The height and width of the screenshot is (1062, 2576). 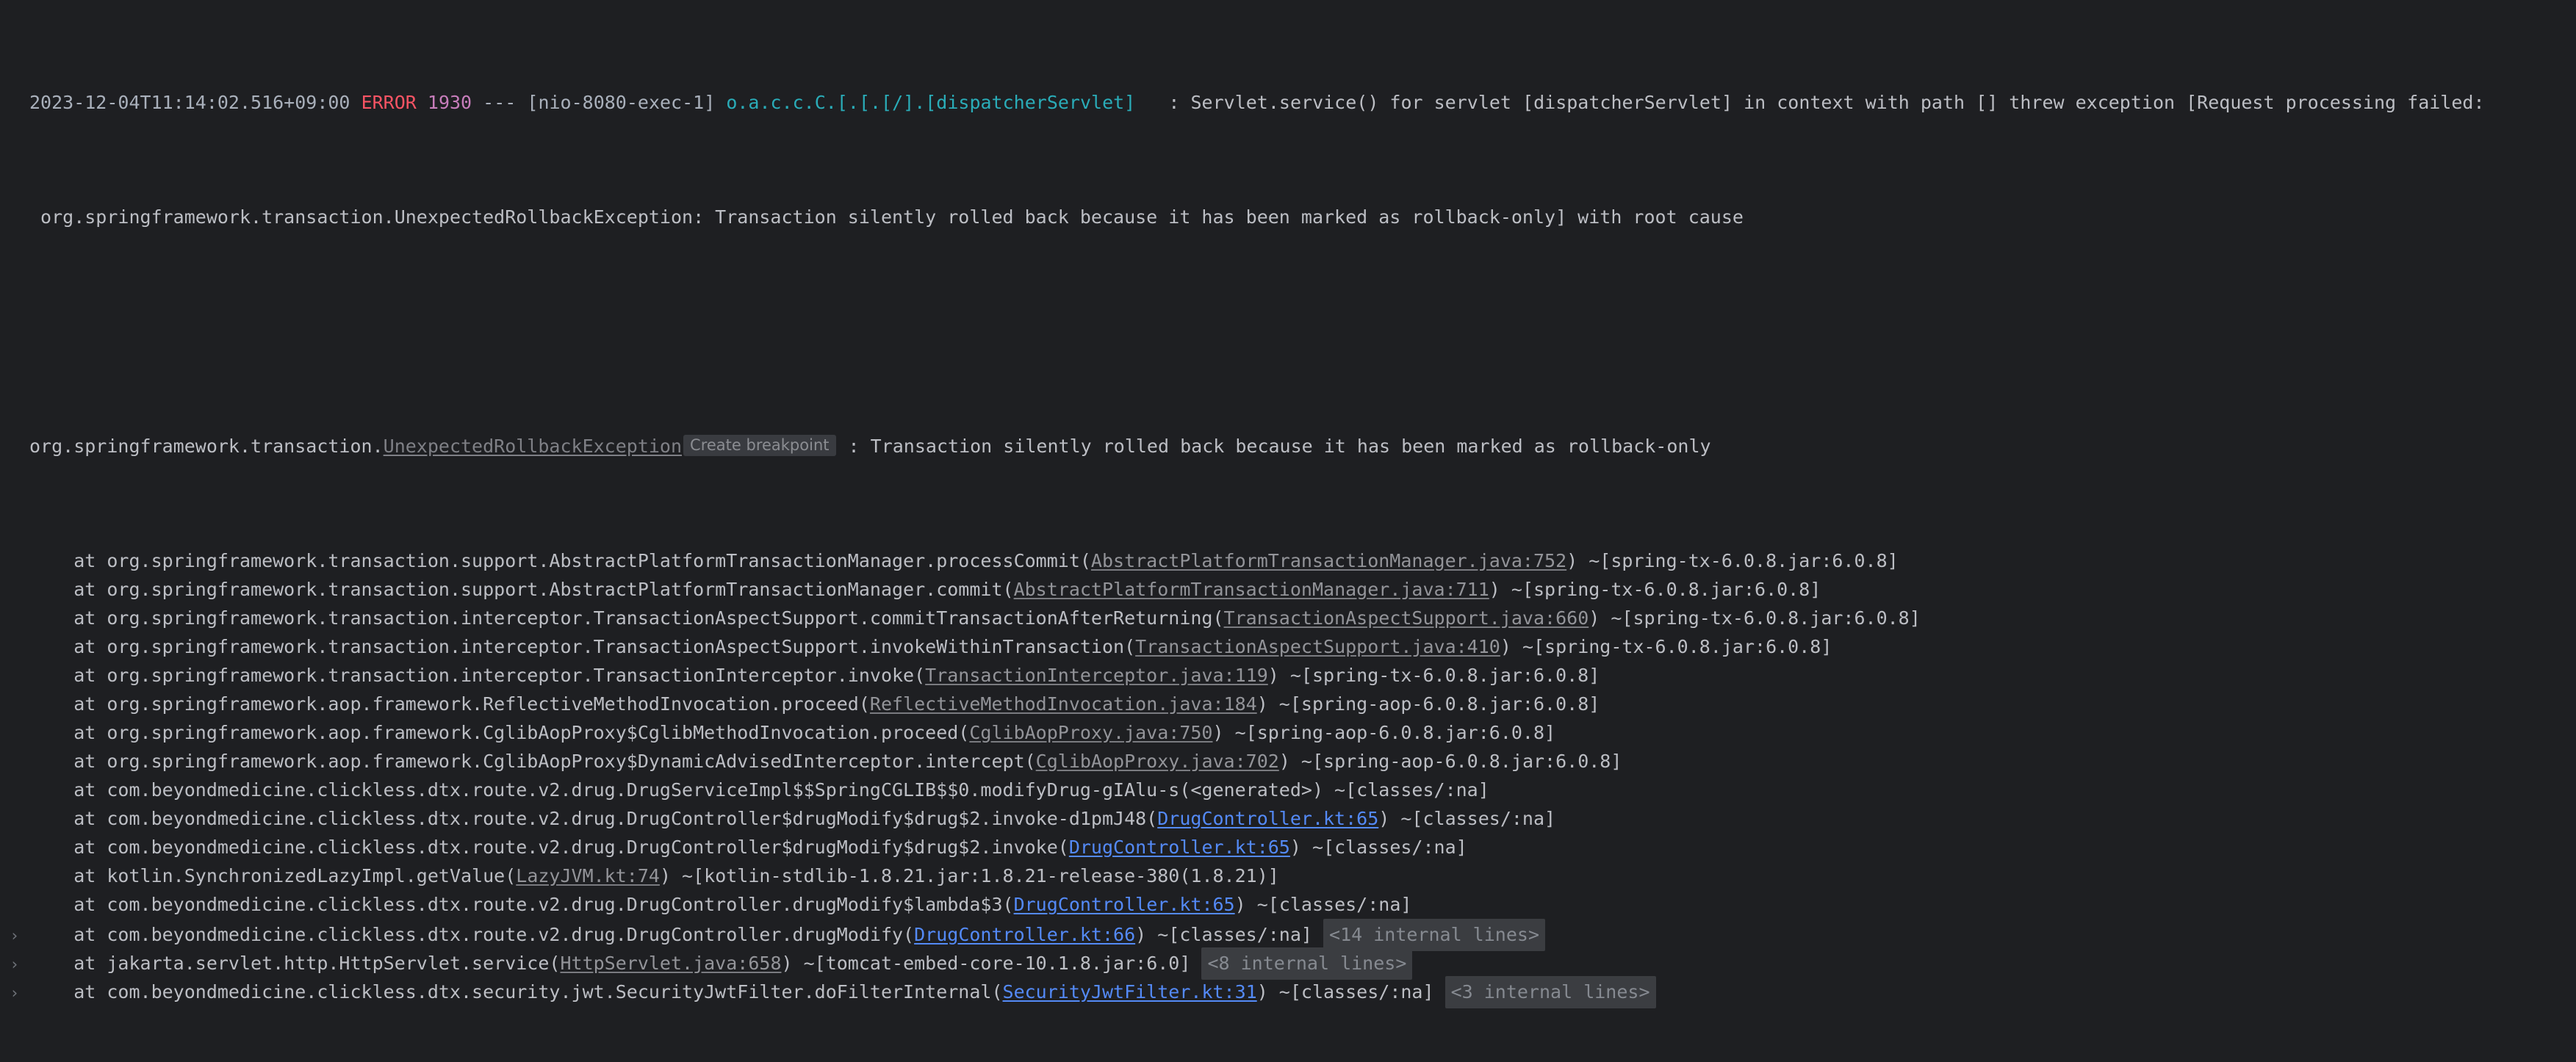 I want to click on stack-frame-source-link: LazyJVM.kt:74, so click(x=588, y=876).